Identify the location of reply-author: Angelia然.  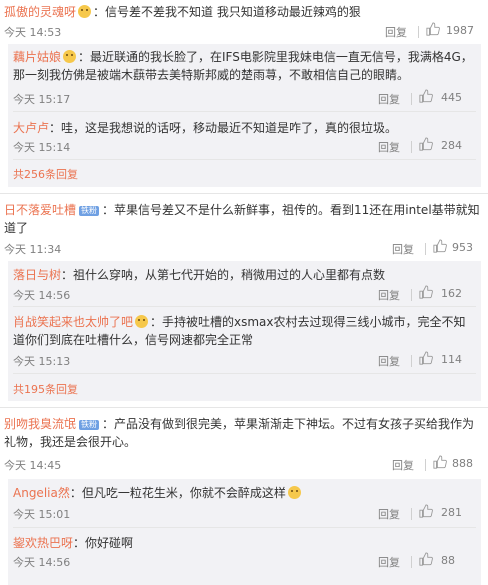
(41, 493).